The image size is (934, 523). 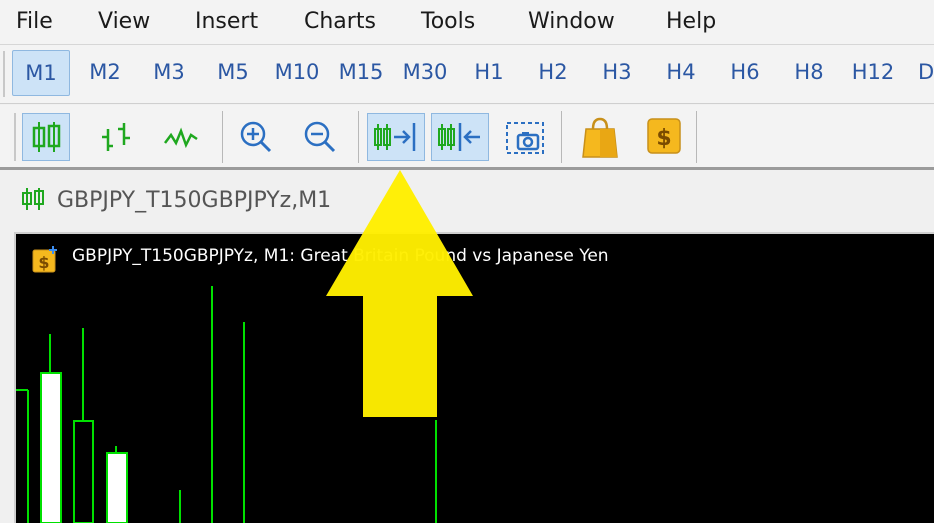 What do you see at coordinates (600, 137) in the screenshot?
I see `market-bag-icon` at bounding box center [600, 137].